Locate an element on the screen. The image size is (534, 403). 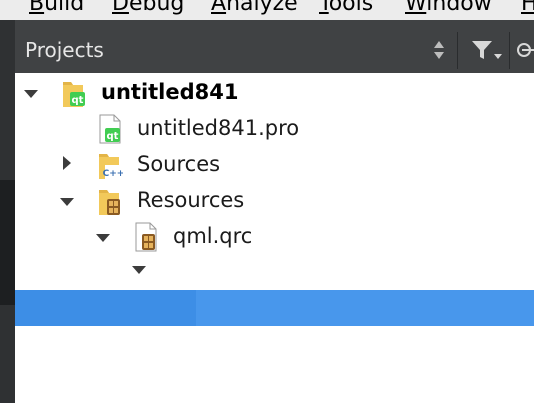
tree-row-project: qt untitled841 is located at coordinates (274, 94).